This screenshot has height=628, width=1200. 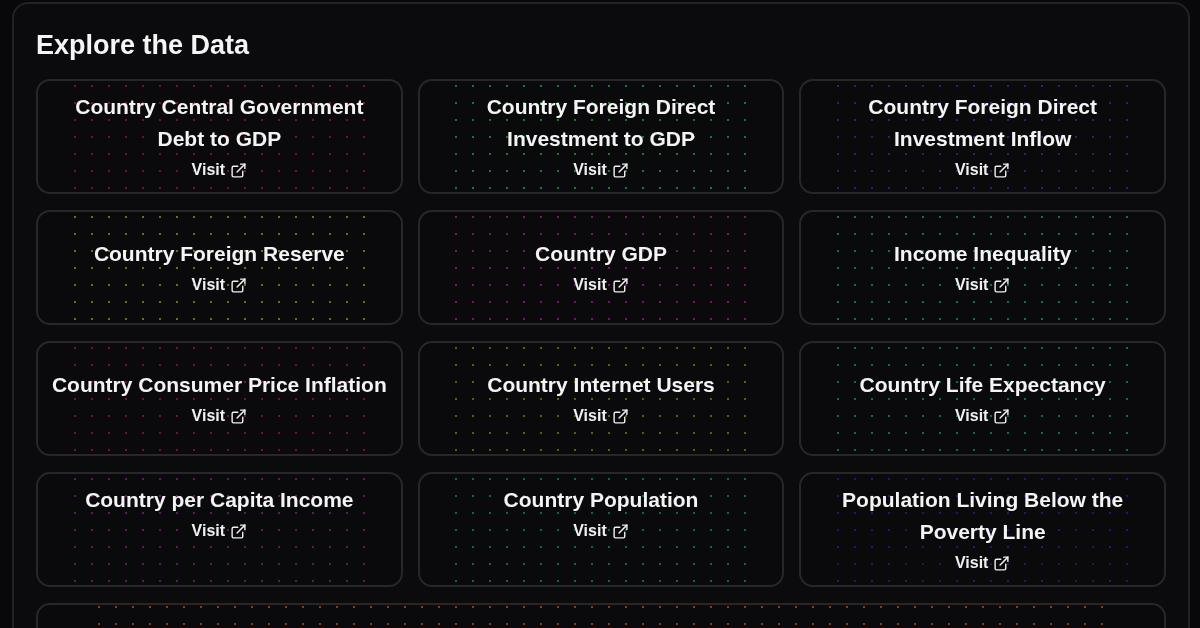 I want to click on section-title: Explore the Data, so click(x=143, y=45).